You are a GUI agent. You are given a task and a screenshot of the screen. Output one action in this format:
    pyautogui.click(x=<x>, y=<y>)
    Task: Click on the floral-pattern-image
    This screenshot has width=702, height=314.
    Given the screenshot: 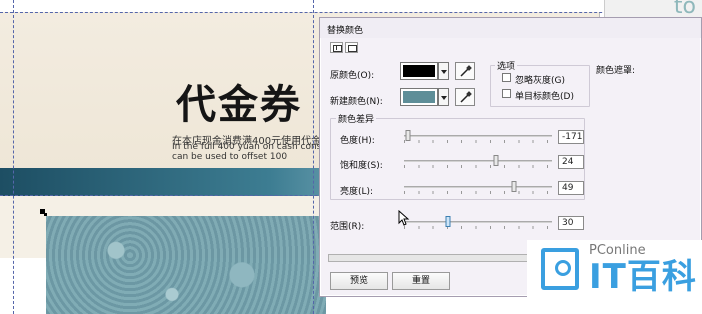 What is the action you would take?
    pyautogui.click(x=186, y=265)
    